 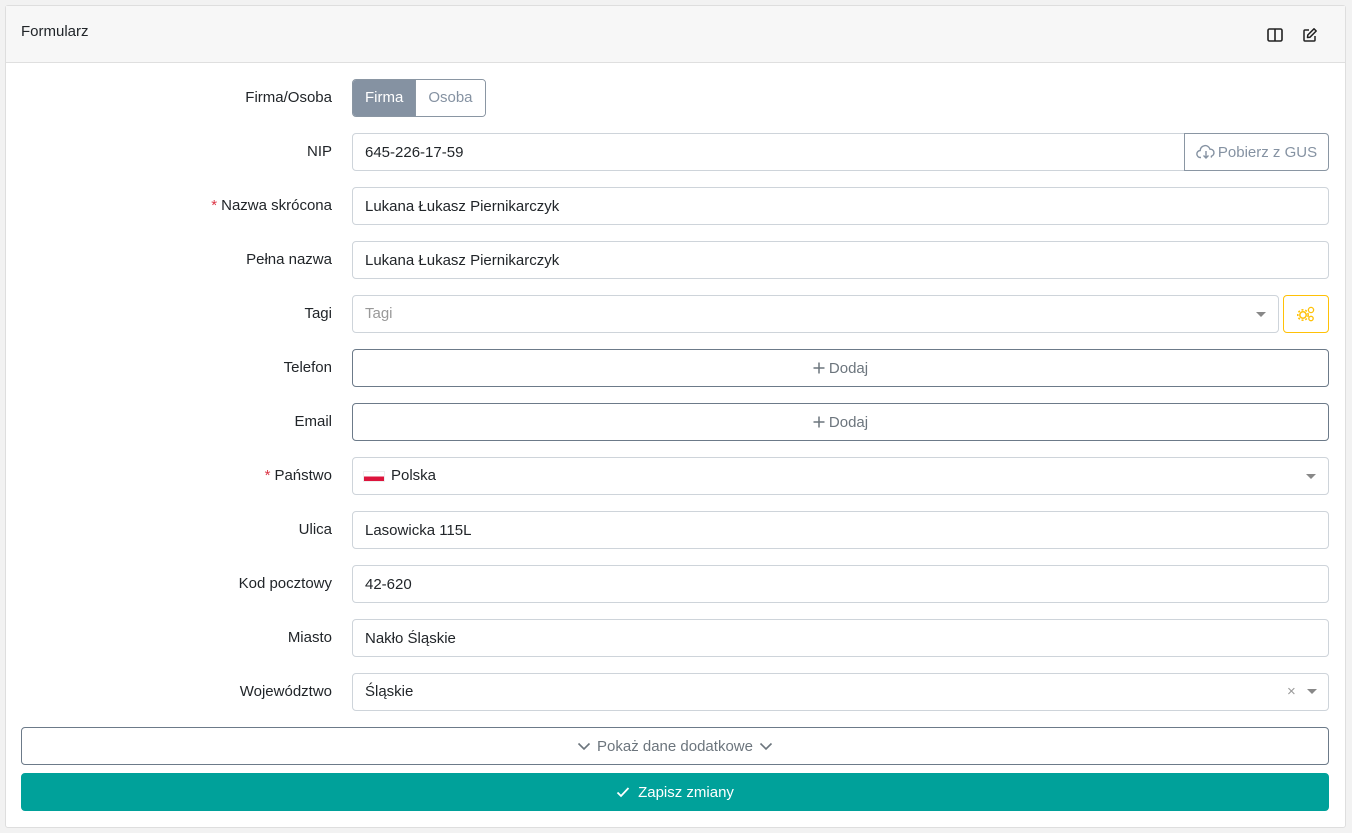 What do you see at coordinates (414, 475) in the screenshot?
I see `country-value: Polska` at bounding box center [414, 475].